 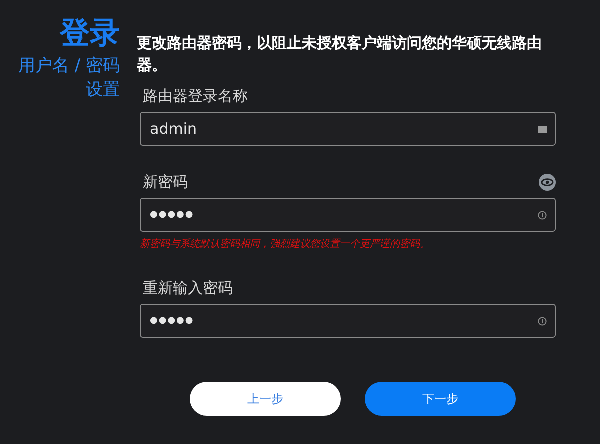 I want to click on page-subtitle: 用户名 / 密码设置, so click(x=68, y=78).